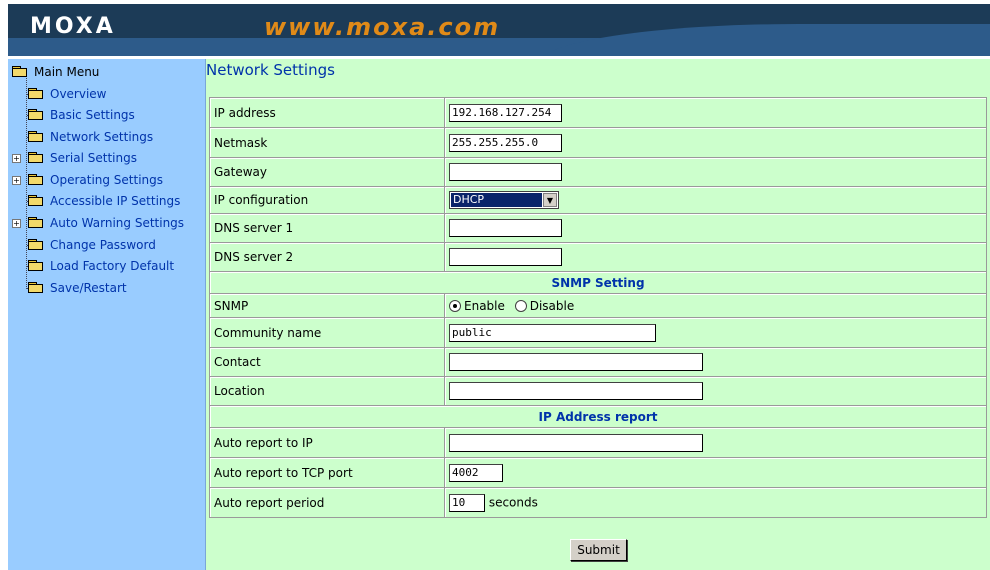 The height and width of the screenshot is (570, 990). I want to click on sidebar-item-label: Auto Warning Settings, so click(117, 223).